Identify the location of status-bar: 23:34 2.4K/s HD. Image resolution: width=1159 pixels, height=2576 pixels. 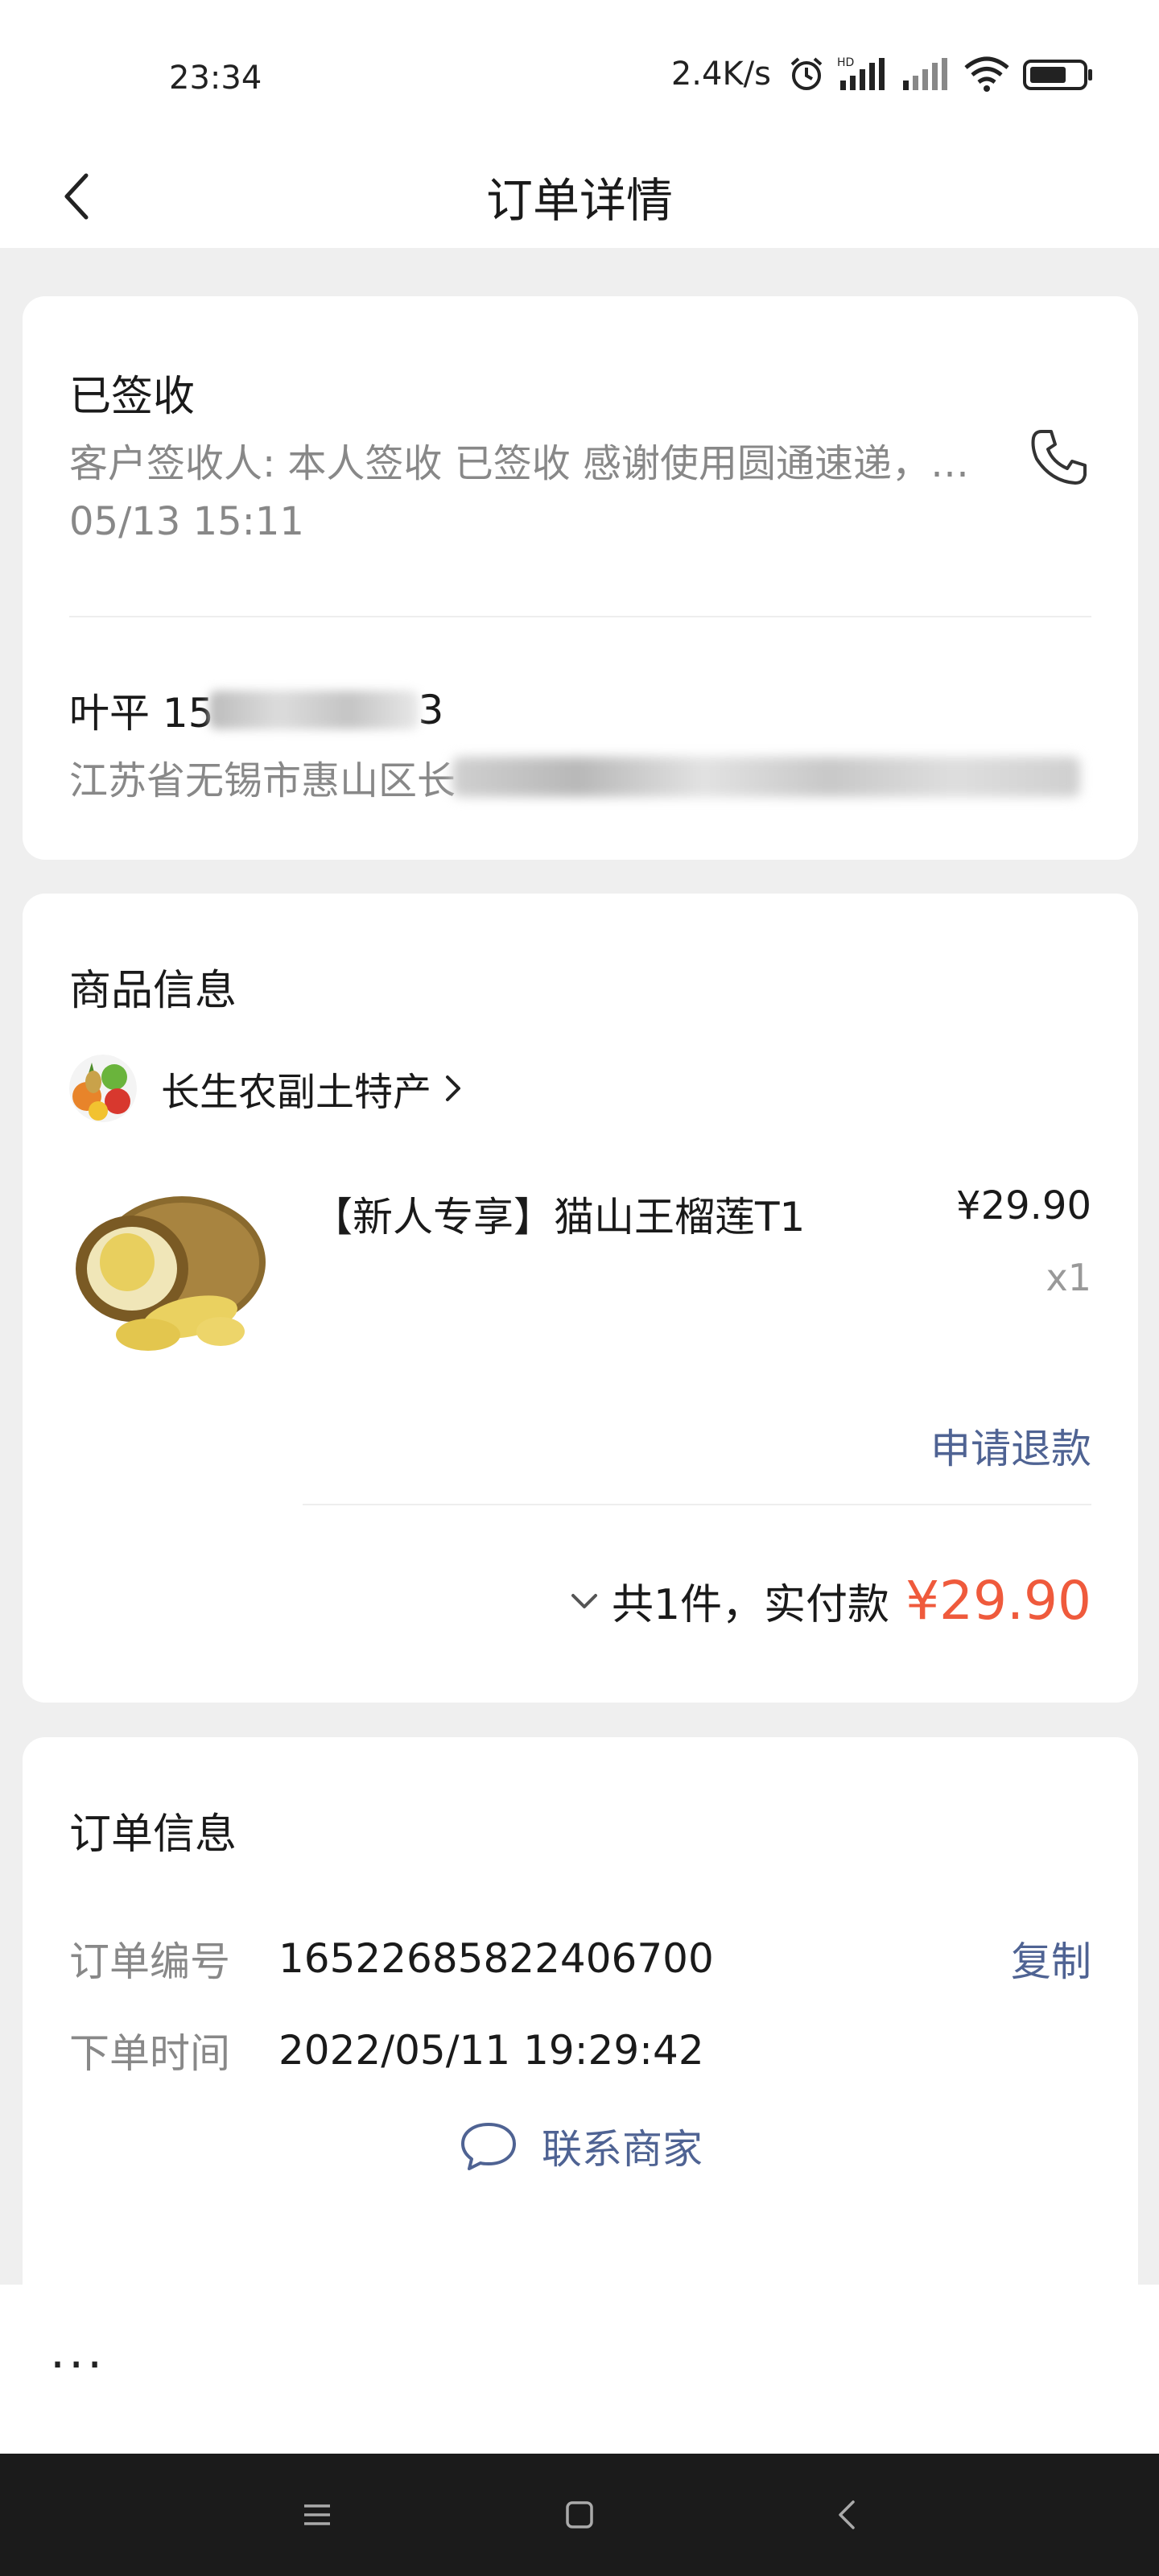
(579, 72).